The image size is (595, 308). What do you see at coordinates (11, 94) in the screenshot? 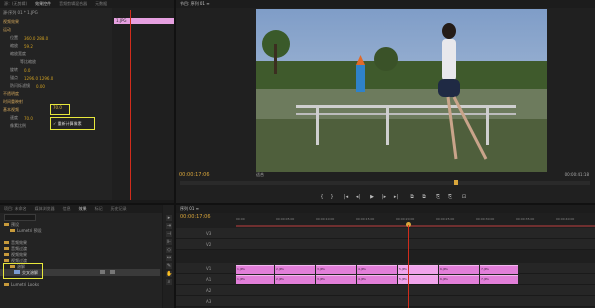
I see `ec-row-opacity: 不透明度` at bounding box center [11, 94].